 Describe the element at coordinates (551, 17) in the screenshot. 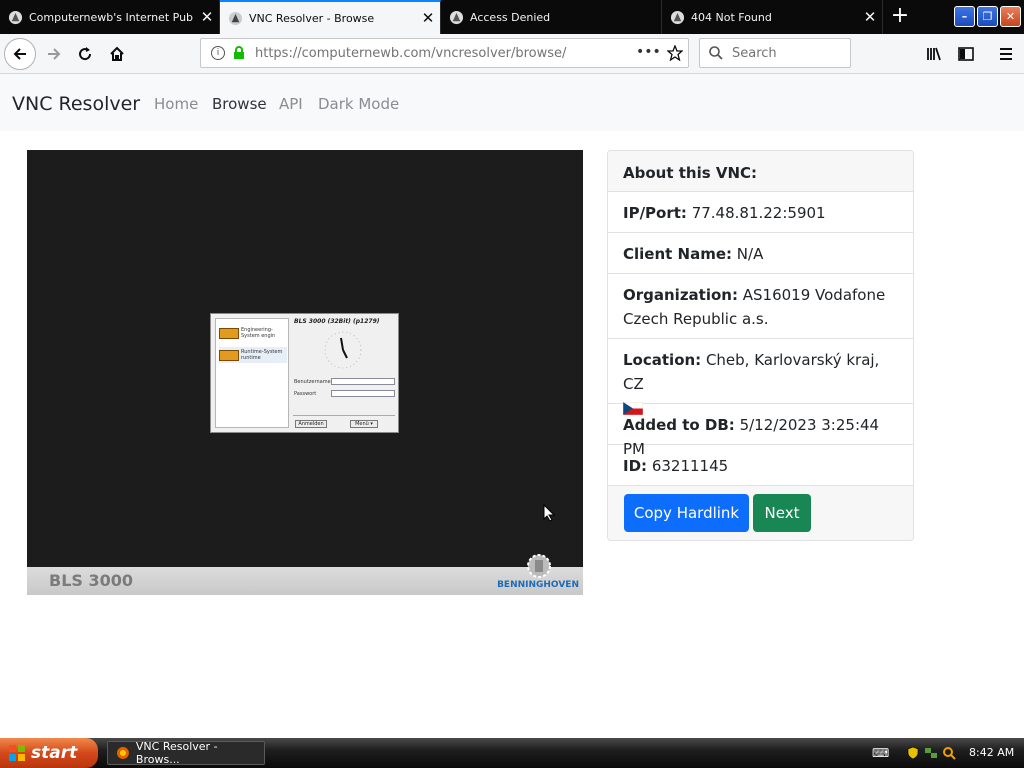

I see `tab-access-denied: Access Denied` at that location.